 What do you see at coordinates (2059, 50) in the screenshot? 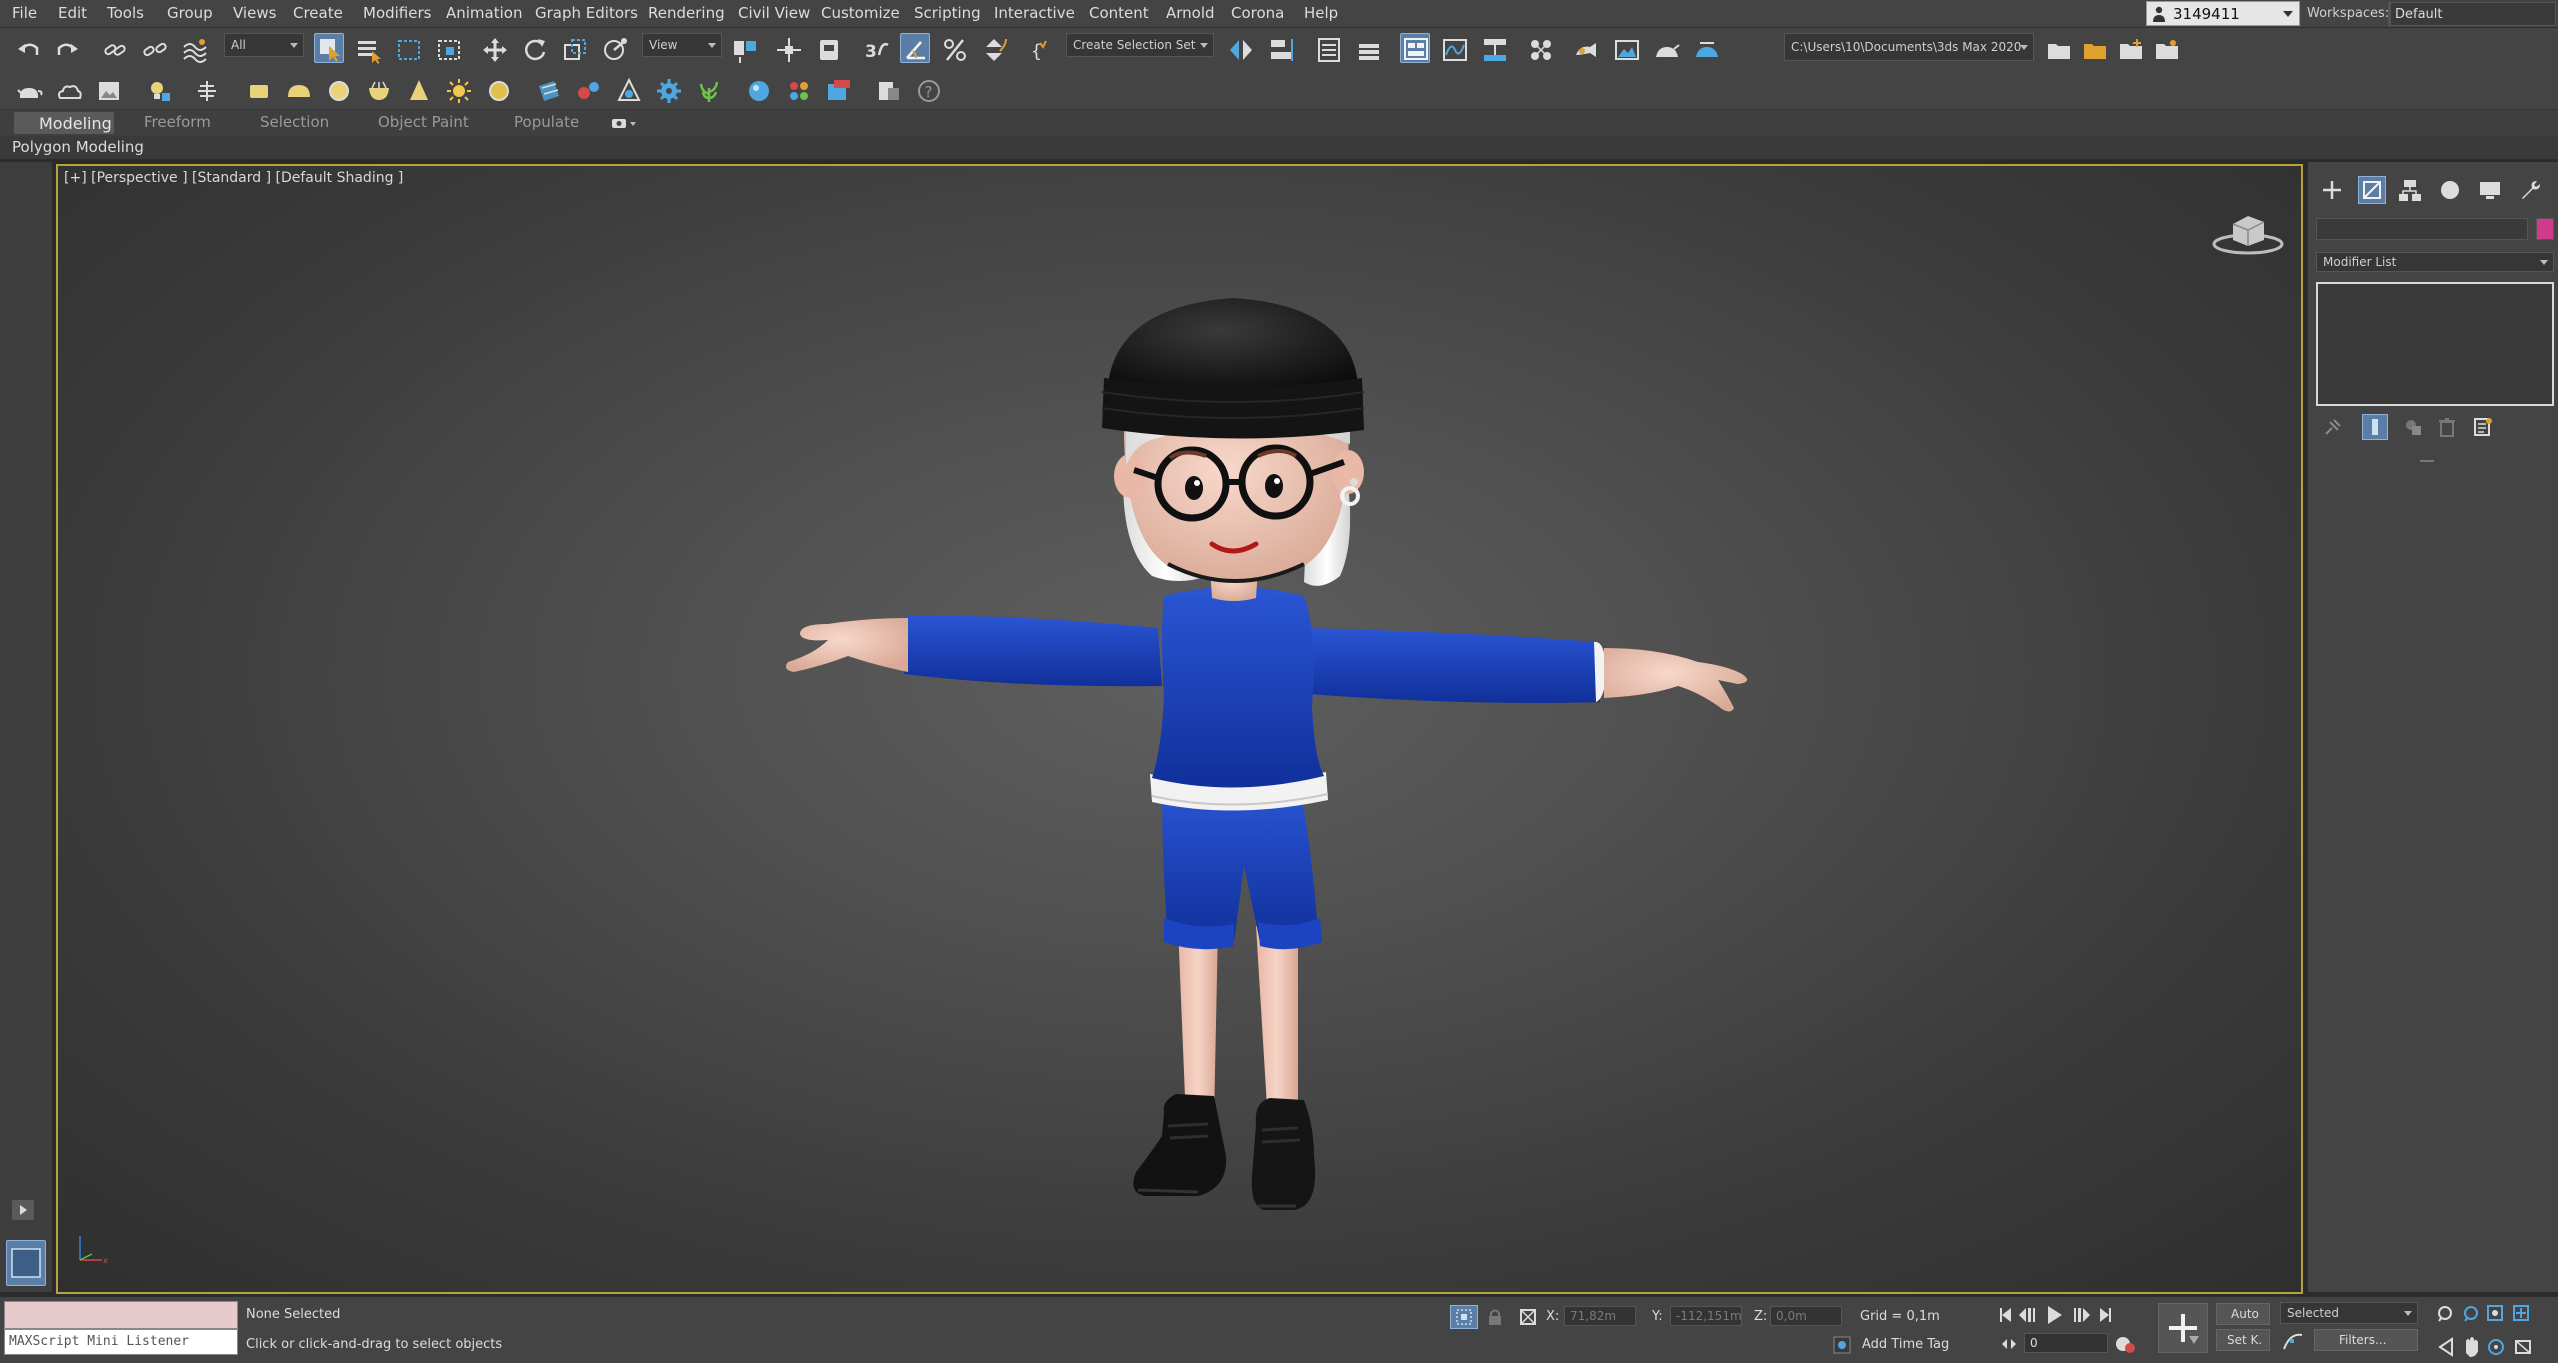
I see `project-set-button` at bounding box center [2059, 50].